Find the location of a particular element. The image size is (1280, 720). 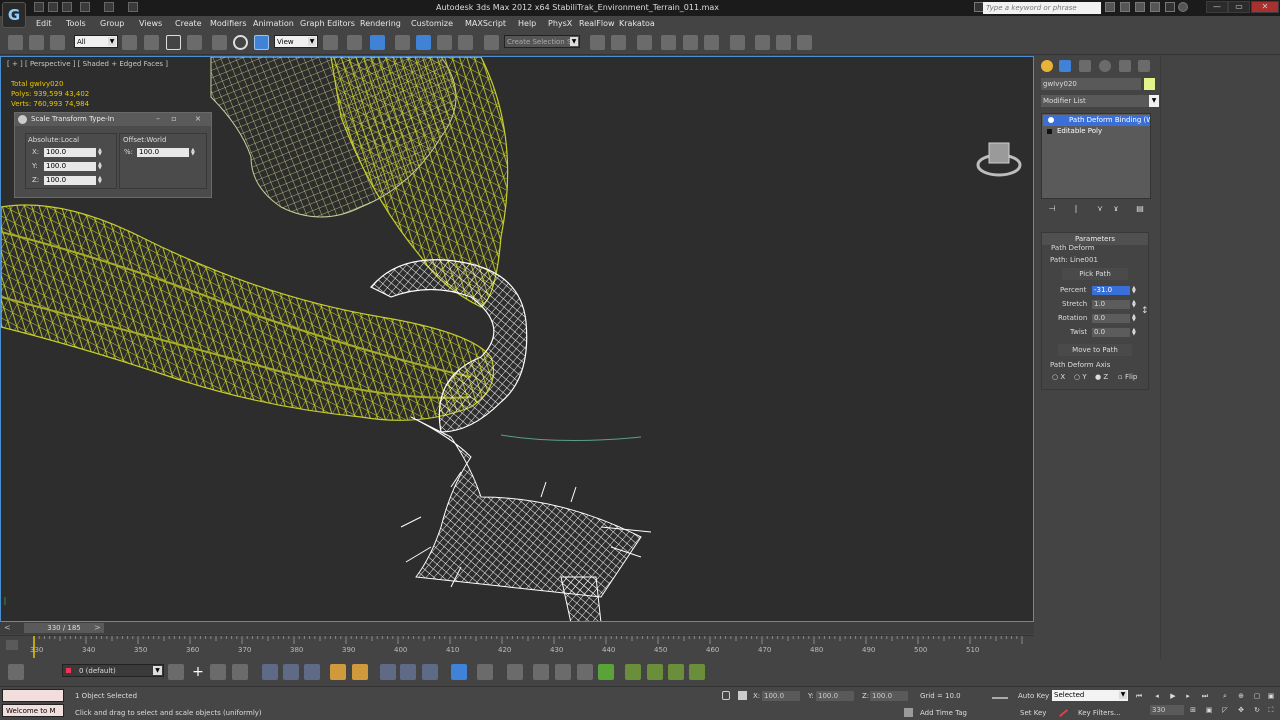

percent-spinner: ▲ ▼ is located at coordinates (1134, 290).